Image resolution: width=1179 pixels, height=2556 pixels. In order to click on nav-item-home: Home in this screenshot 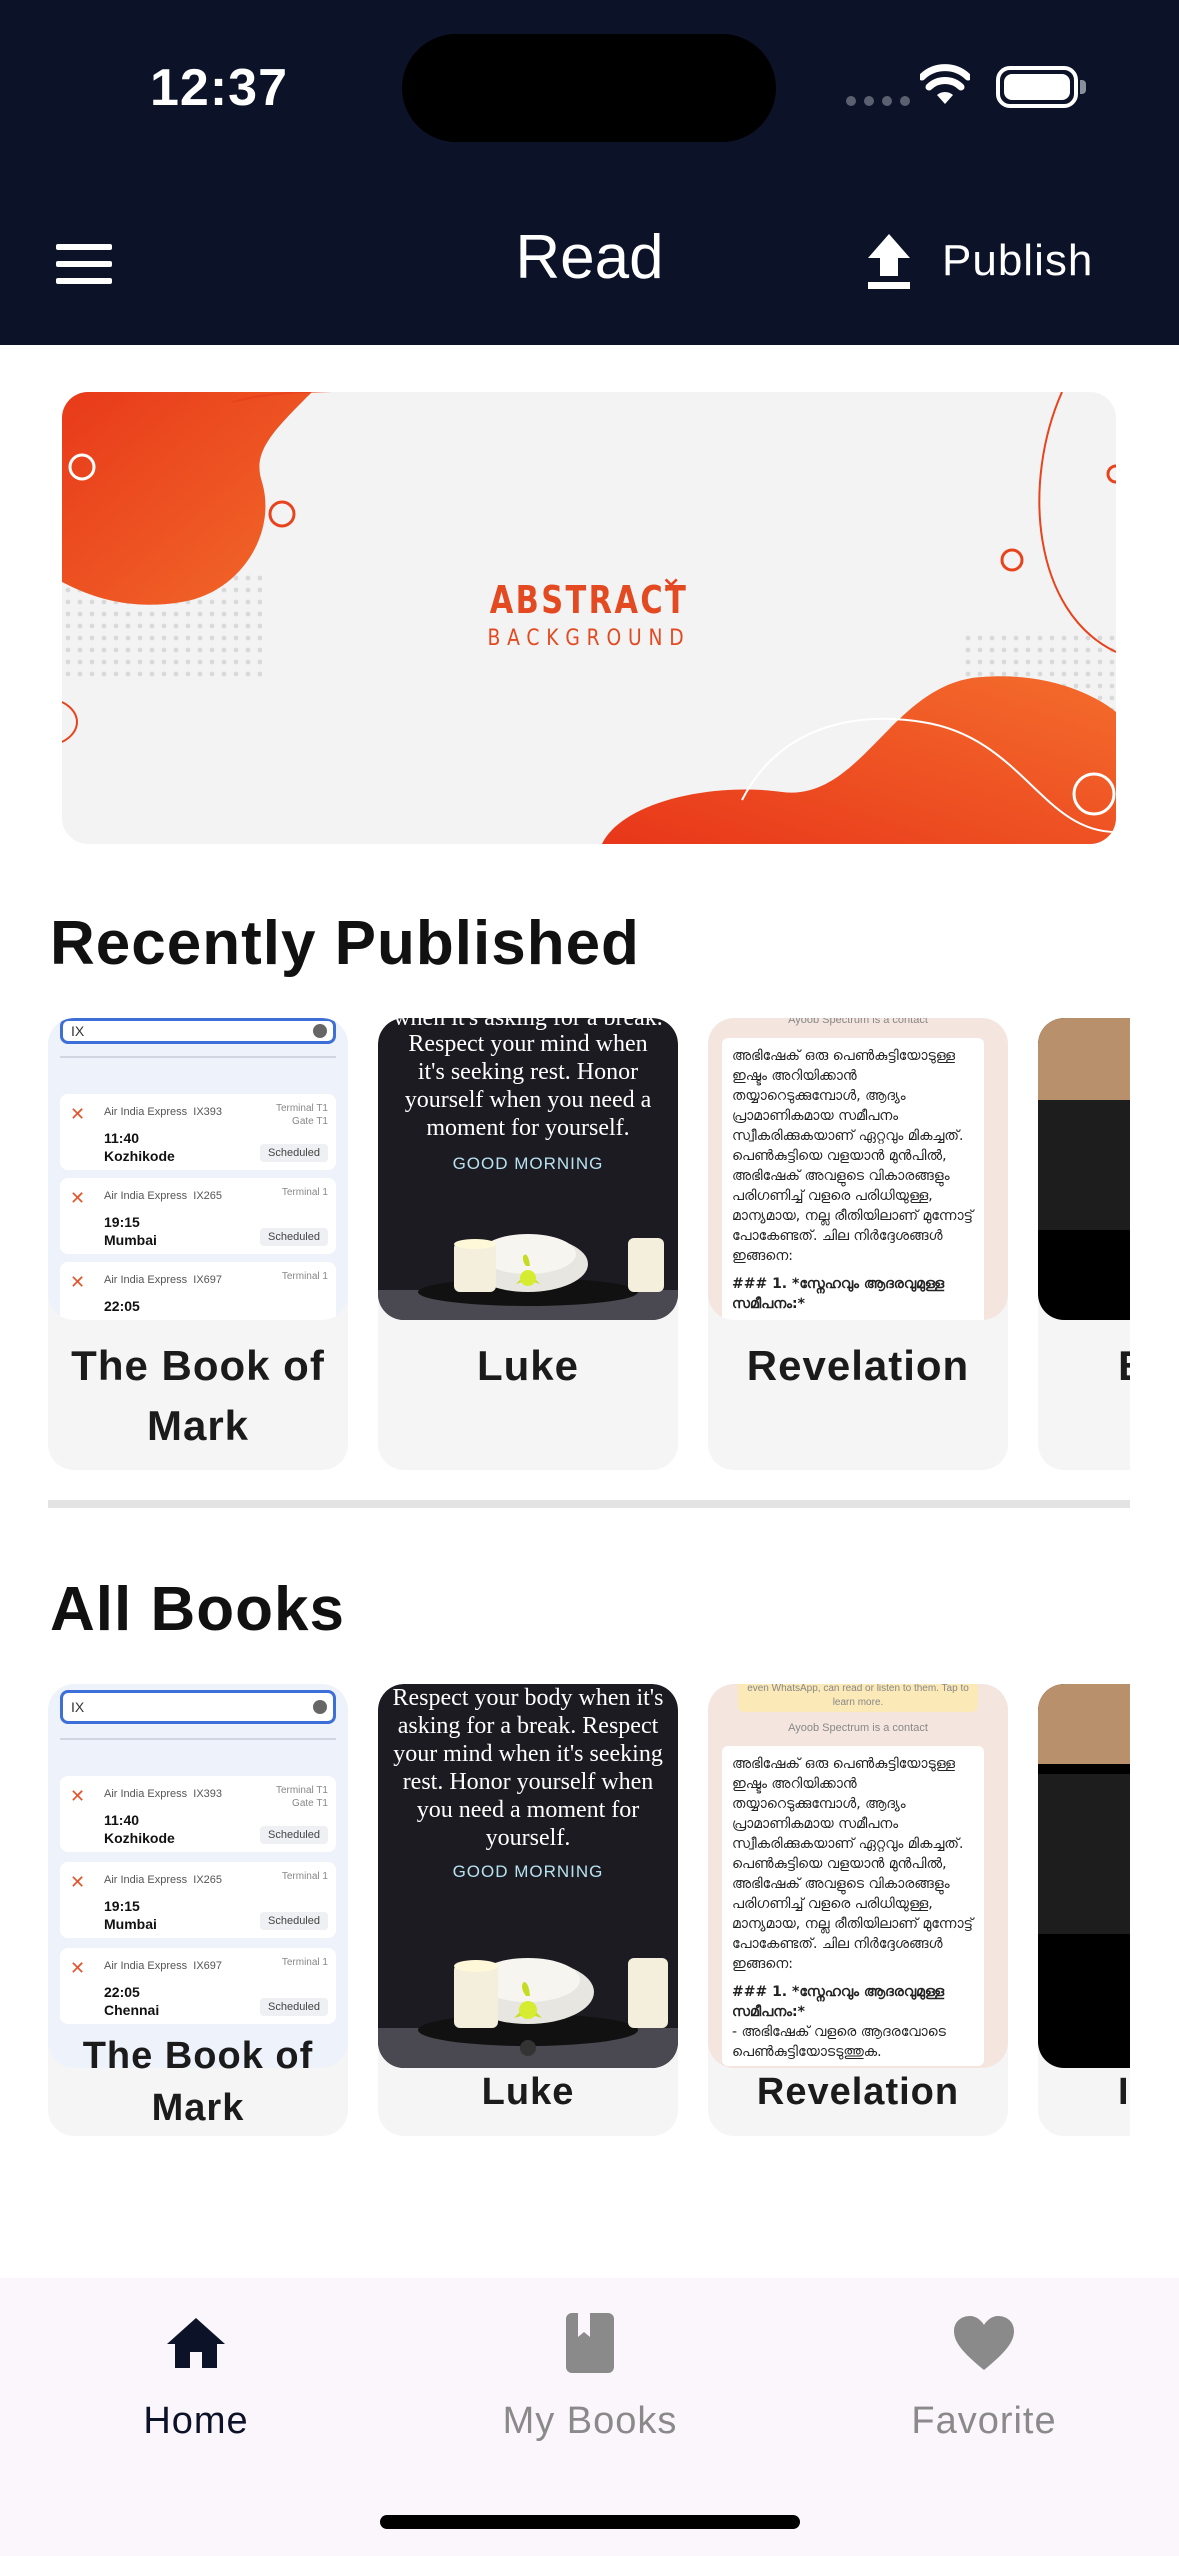, I will do `click(196, 2375)`.